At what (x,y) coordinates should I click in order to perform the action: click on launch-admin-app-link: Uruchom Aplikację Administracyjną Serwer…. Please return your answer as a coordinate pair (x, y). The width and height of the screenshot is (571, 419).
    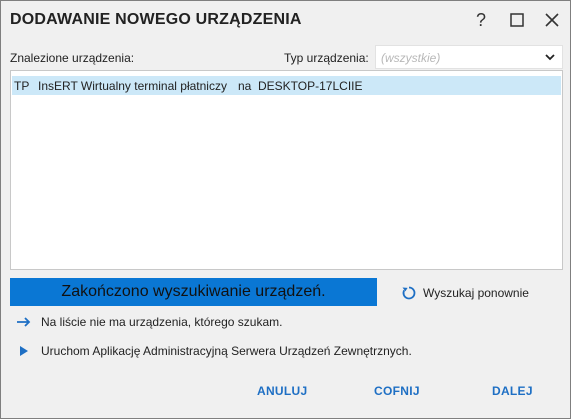
    Looking at the image, I should click on (214, 351).